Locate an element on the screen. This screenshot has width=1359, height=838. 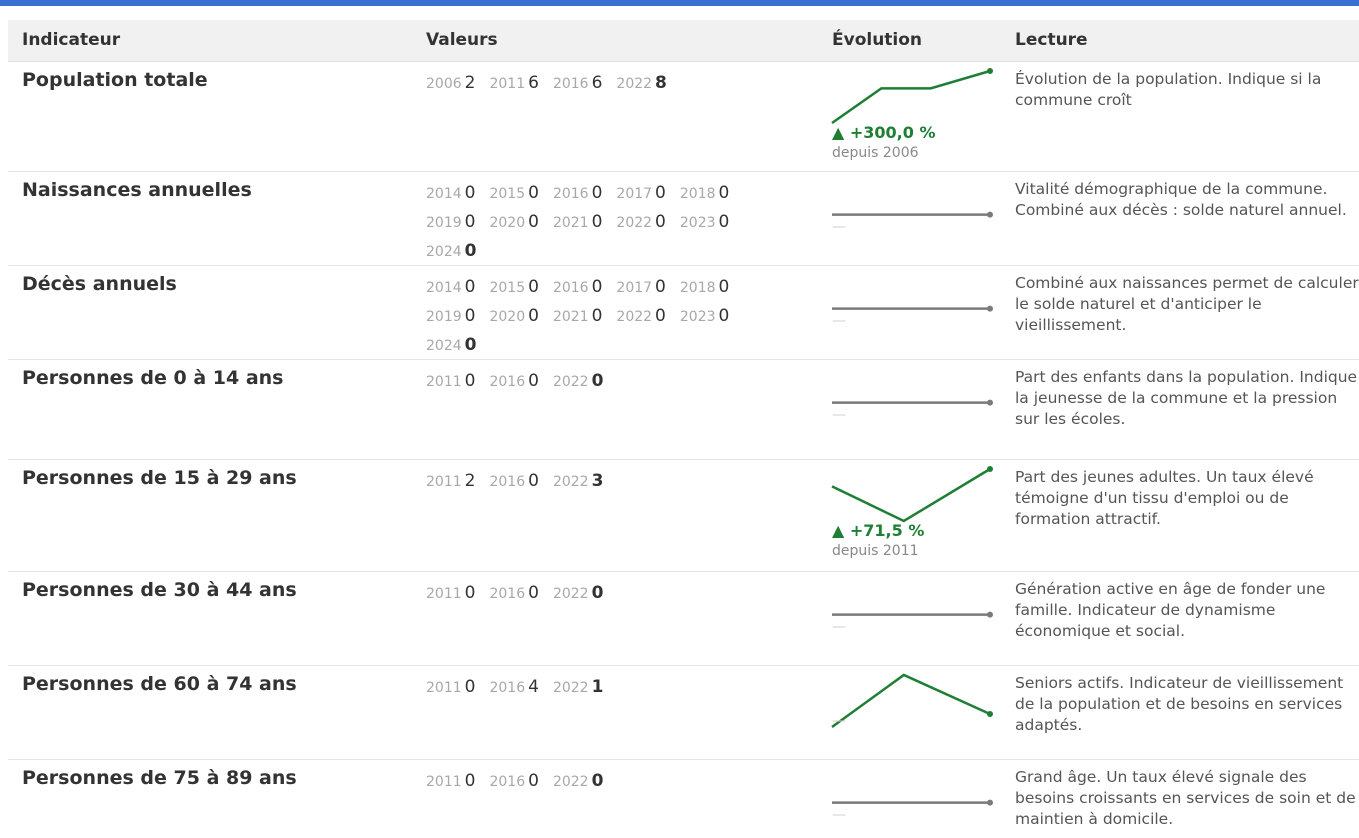
value-year: 2015 is located at coordinates (507, 194).